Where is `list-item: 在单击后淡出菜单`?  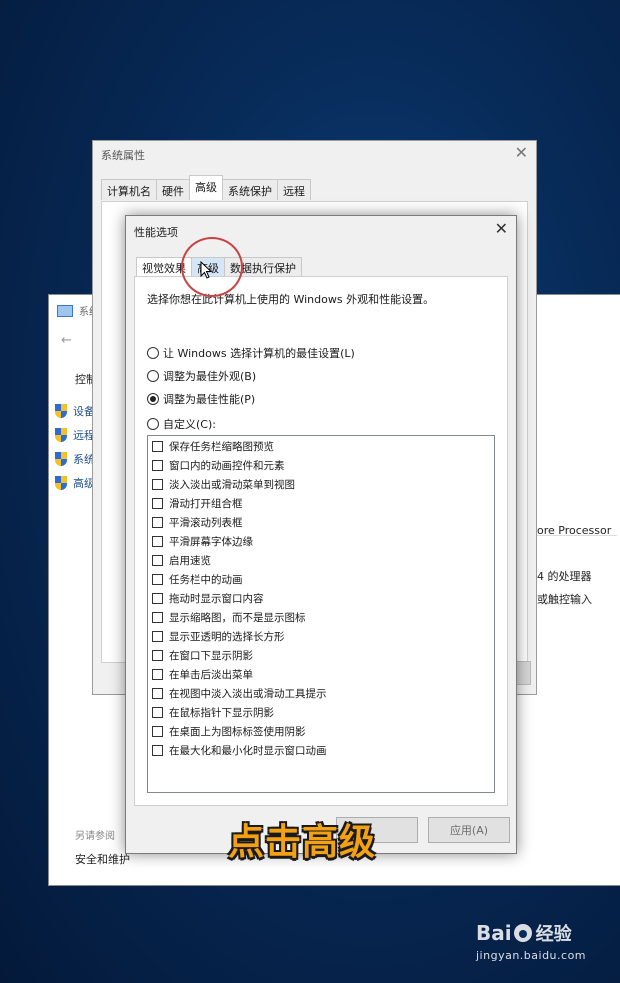
list-item: 在单击后淡出菜单 is located at coordinates (202, 674).